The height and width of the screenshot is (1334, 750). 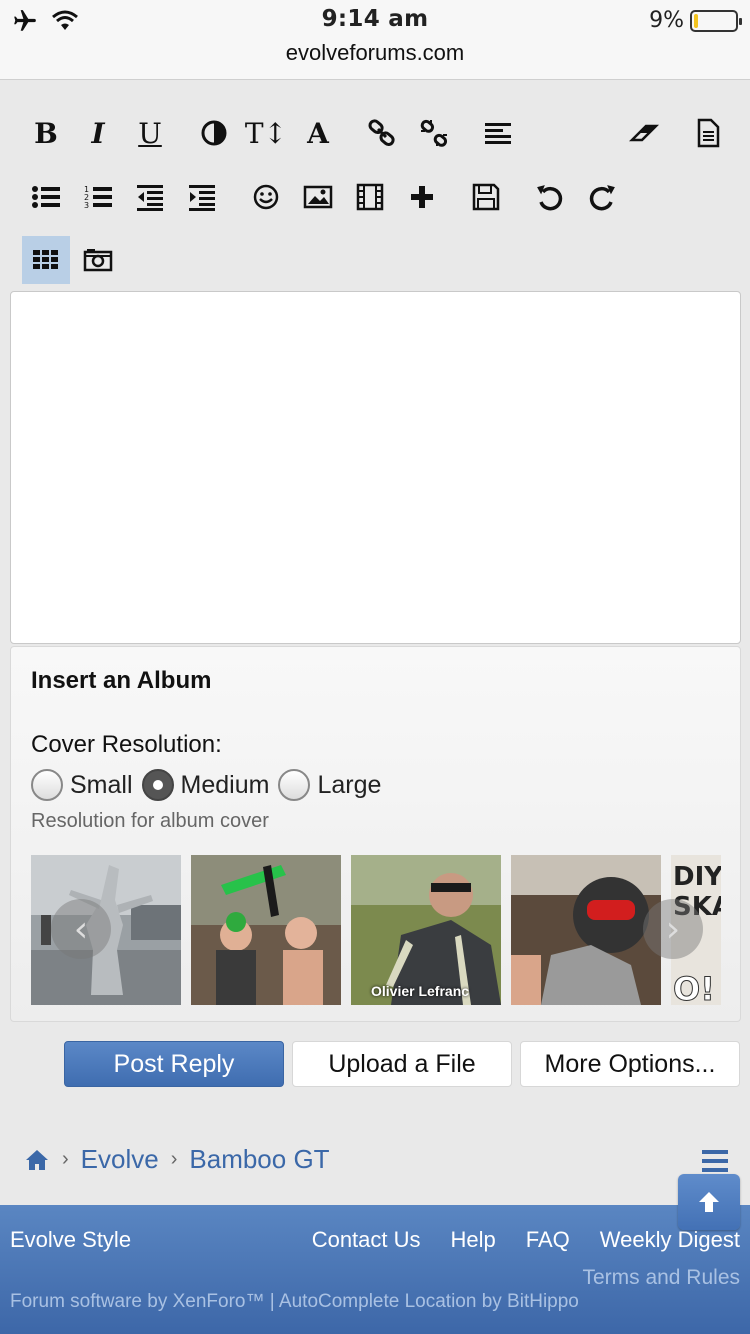 I want to click on album-carousel: Olivier Lefranc DIY SKAT O! ‹ ›, so click(x=376, y=930).